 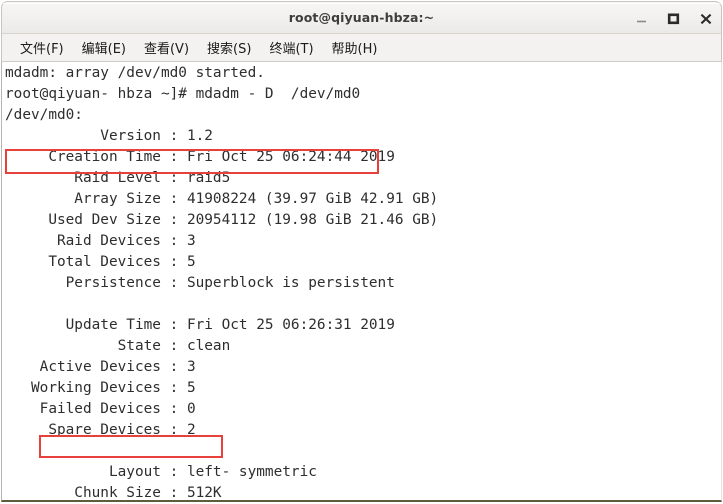 What do you see at coordinates (109, 136) in the screenshot?
I see `terminal-line: Version : 1.2` at bounding box center [109, 136].